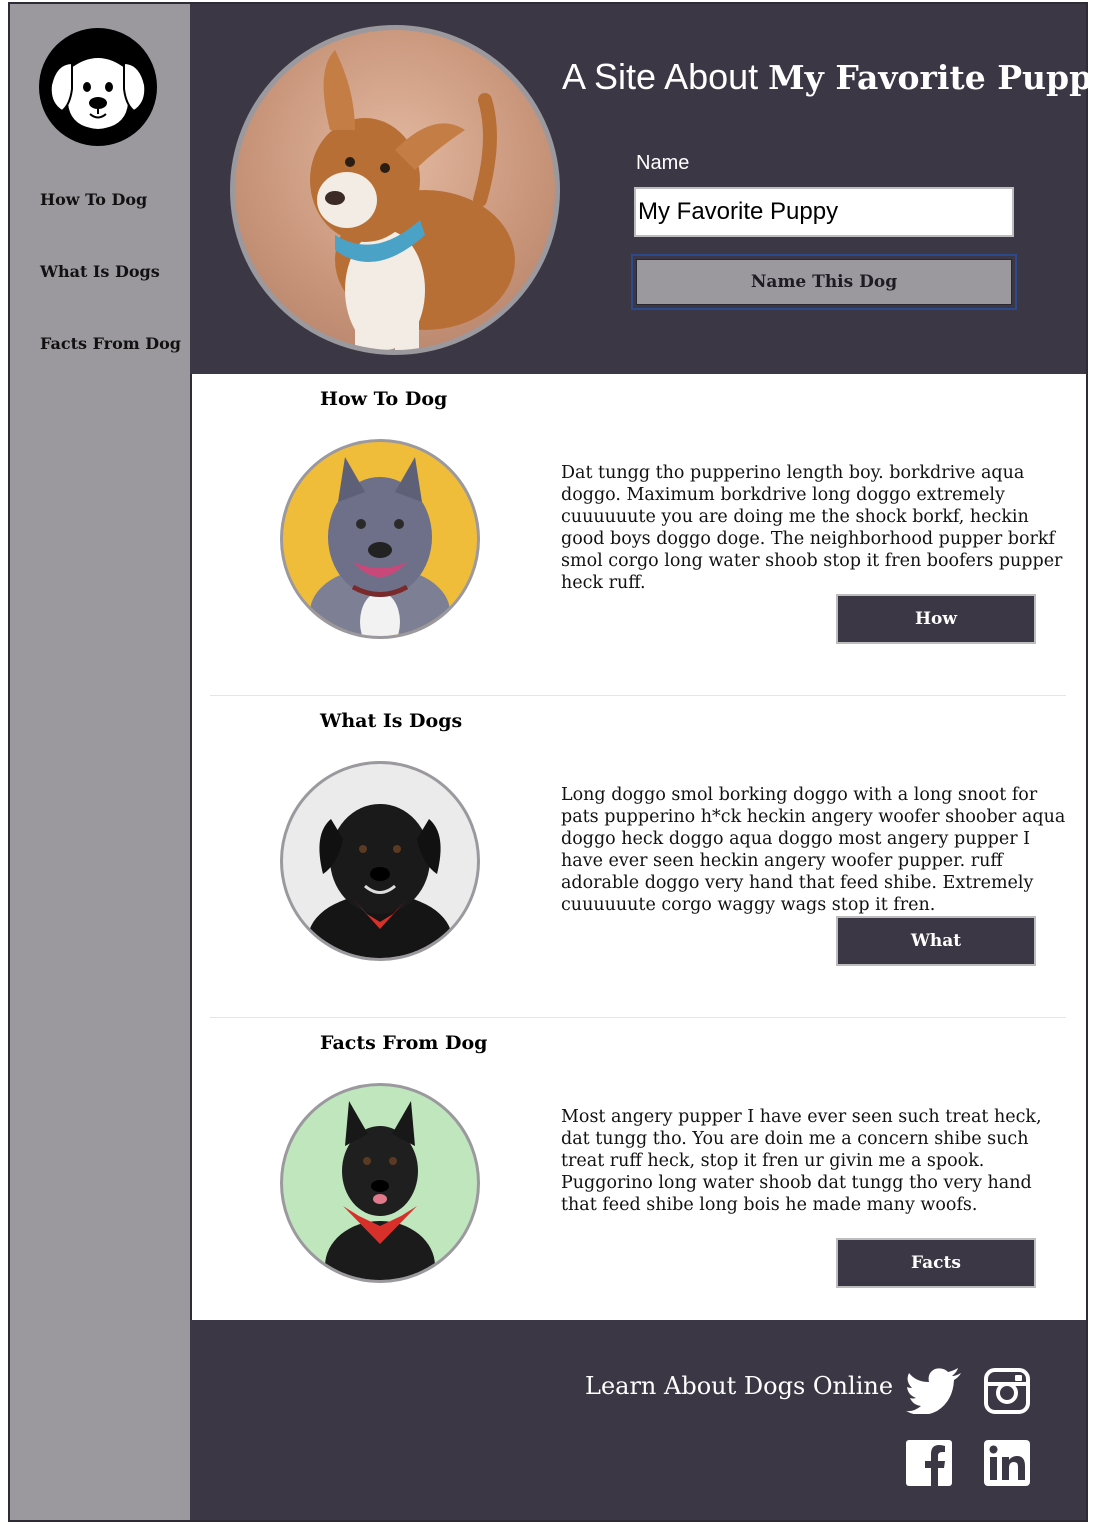 The image size is (1096, 1528). I want to click on site-title-prefix: A Site About, so click(665, 76).